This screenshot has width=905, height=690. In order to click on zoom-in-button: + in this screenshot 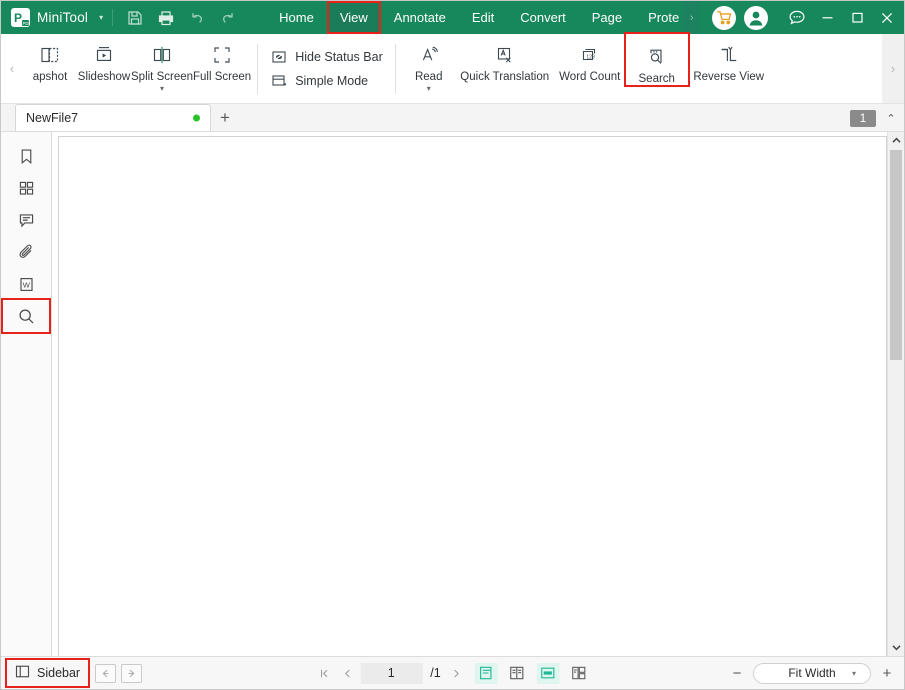, I will do `click(887, 673)`.